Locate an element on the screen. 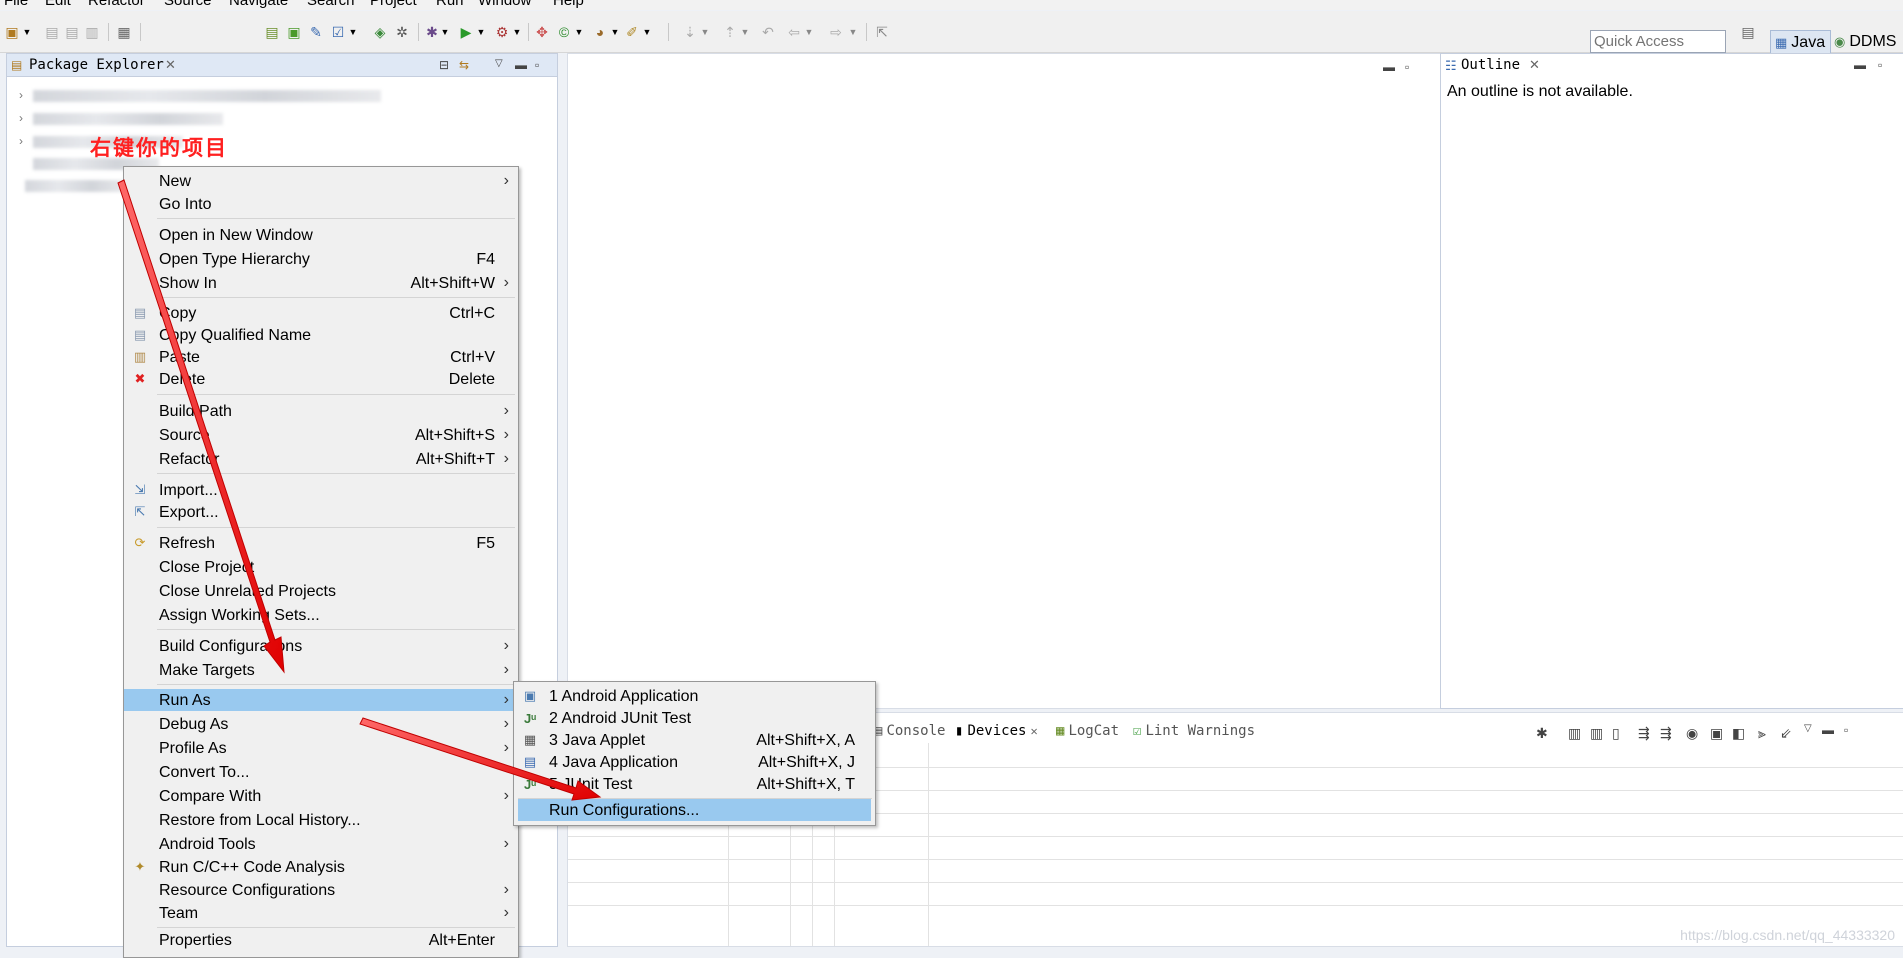  menu-file: File is located at coordinates (16, 4).